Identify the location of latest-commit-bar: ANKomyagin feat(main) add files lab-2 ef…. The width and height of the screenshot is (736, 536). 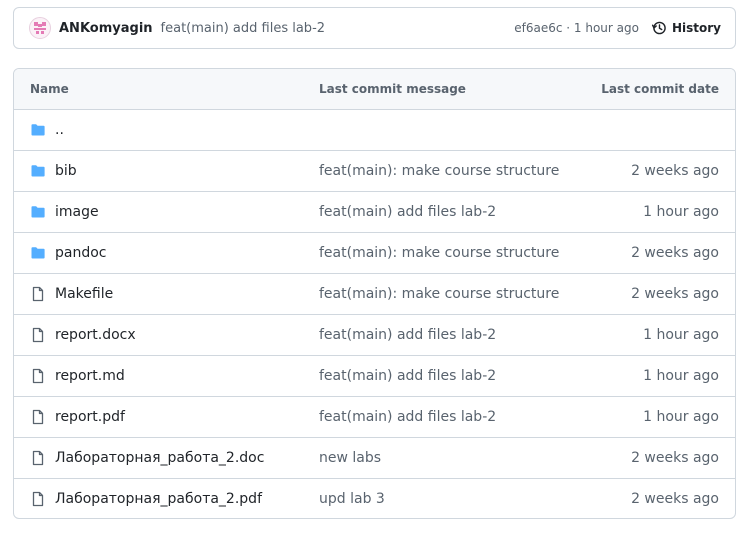
(374, 28).